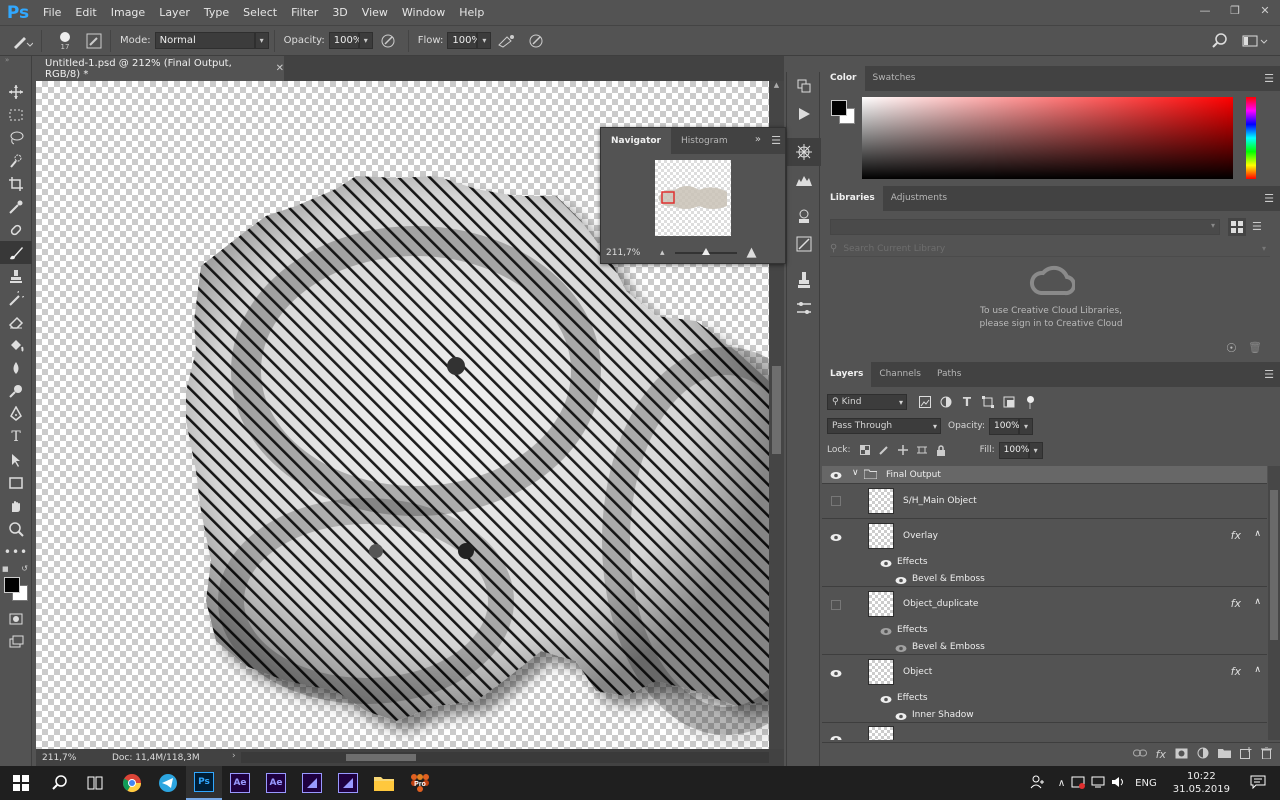 Image resolution: width=1280 pixels, height=800 pixels. I want to click on fill-dropdown-icon: ▾, so click(1035, 450).